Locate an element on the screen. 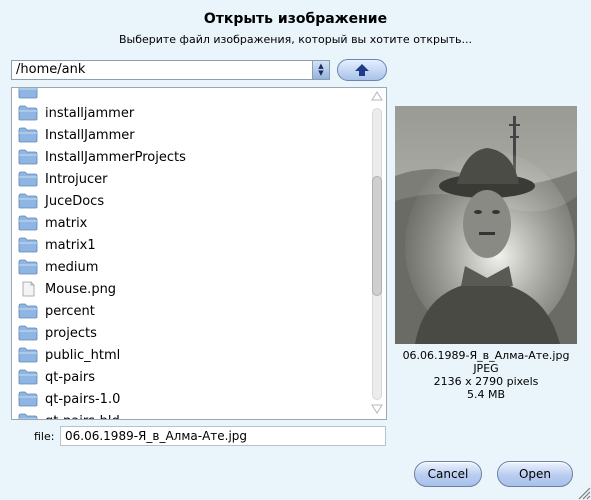 The image size is (591, 500). file-list-item-label: percent is located at coordinates (70, 311).